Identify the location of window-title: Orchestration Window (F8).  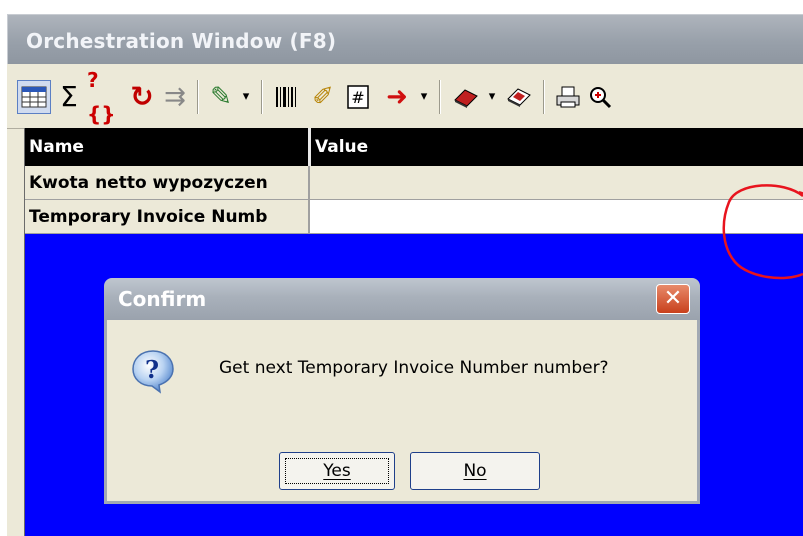
(181, 41).